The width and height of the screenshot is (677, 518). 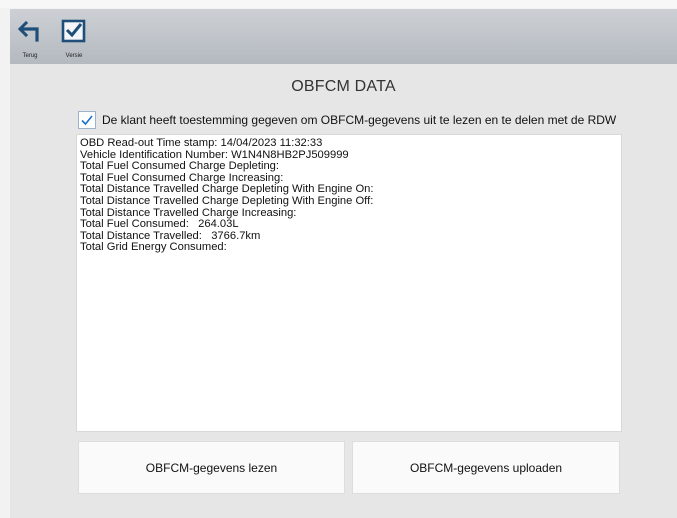 I want to click on readout-line: Total Fuel Consumed: 264.03L, so click(x=159, y=224).